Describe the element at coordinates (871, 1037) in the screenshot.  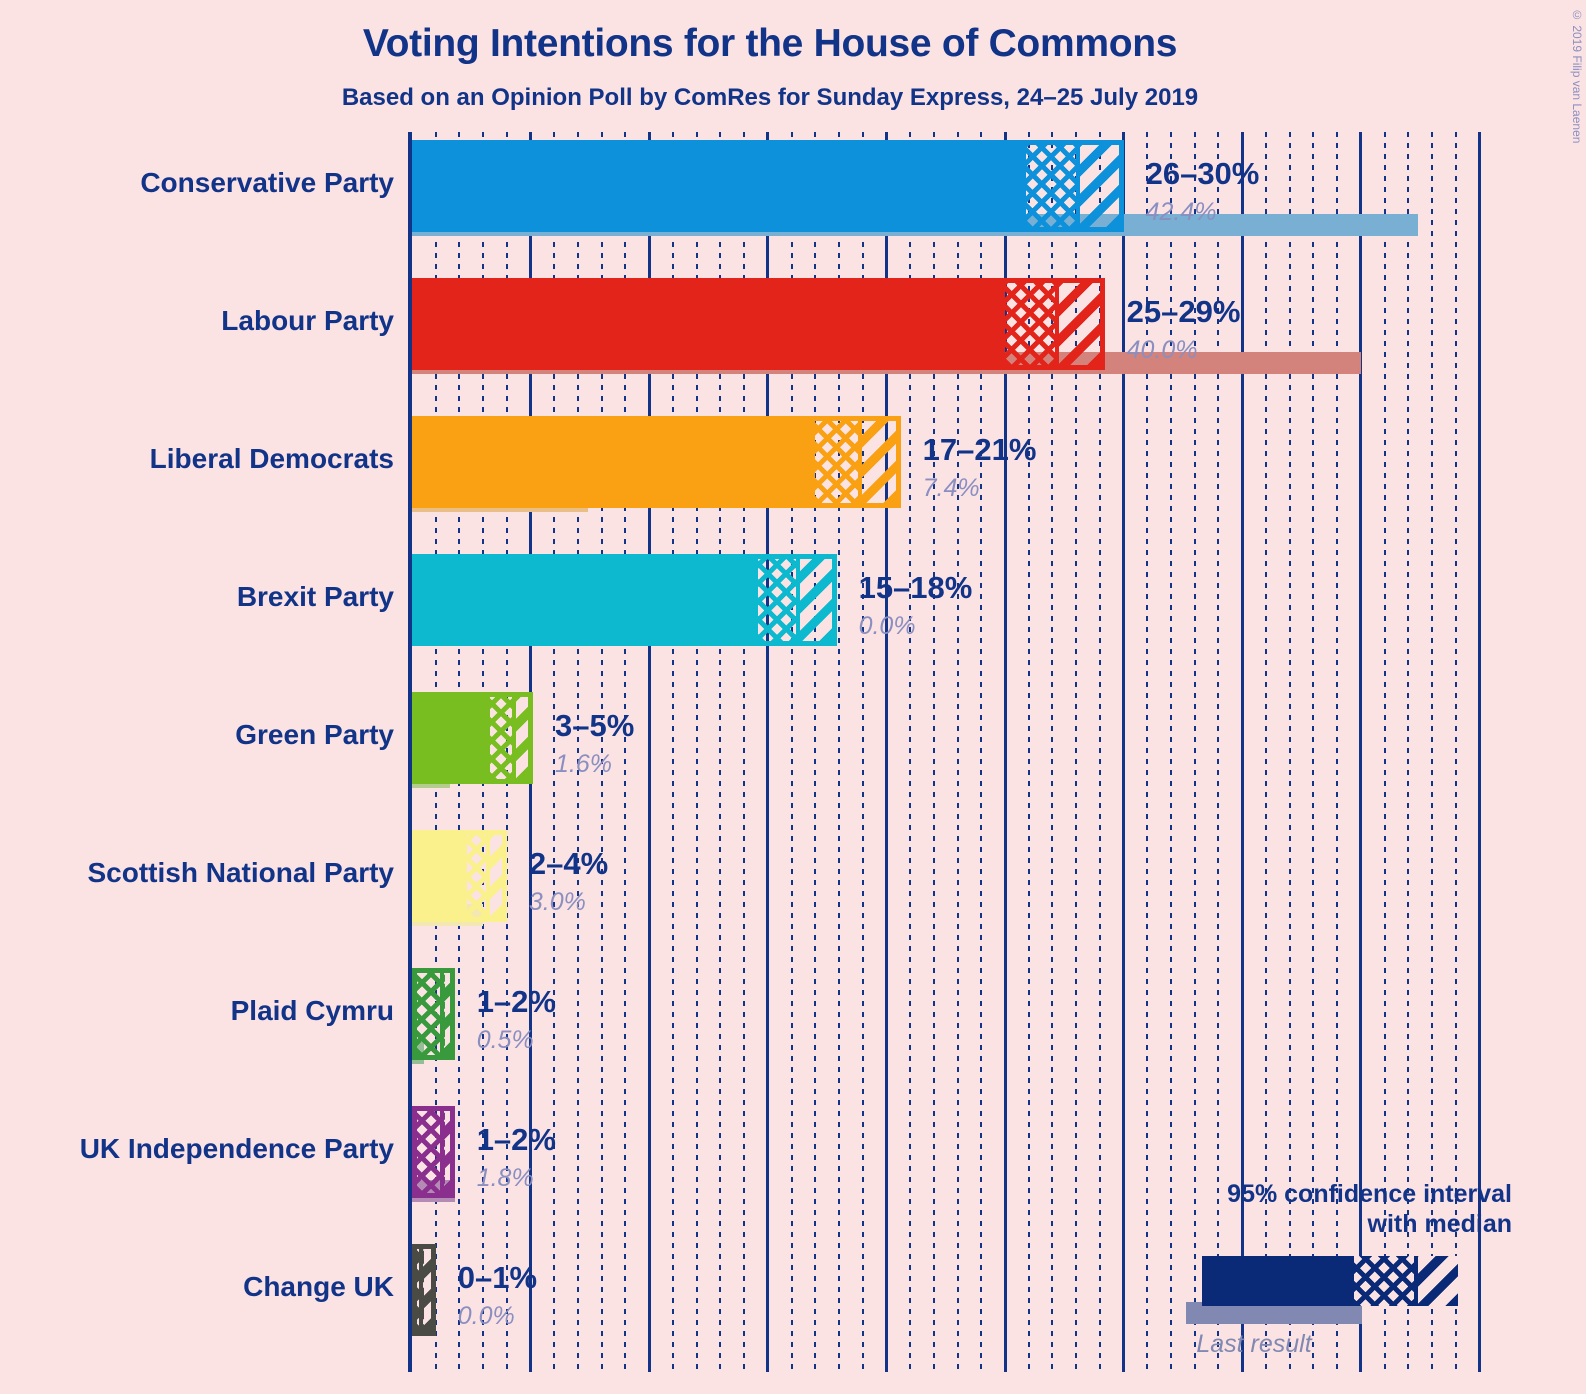
I see `bar-row: Plaid Cymru 1–2% 0.5%` at that location.